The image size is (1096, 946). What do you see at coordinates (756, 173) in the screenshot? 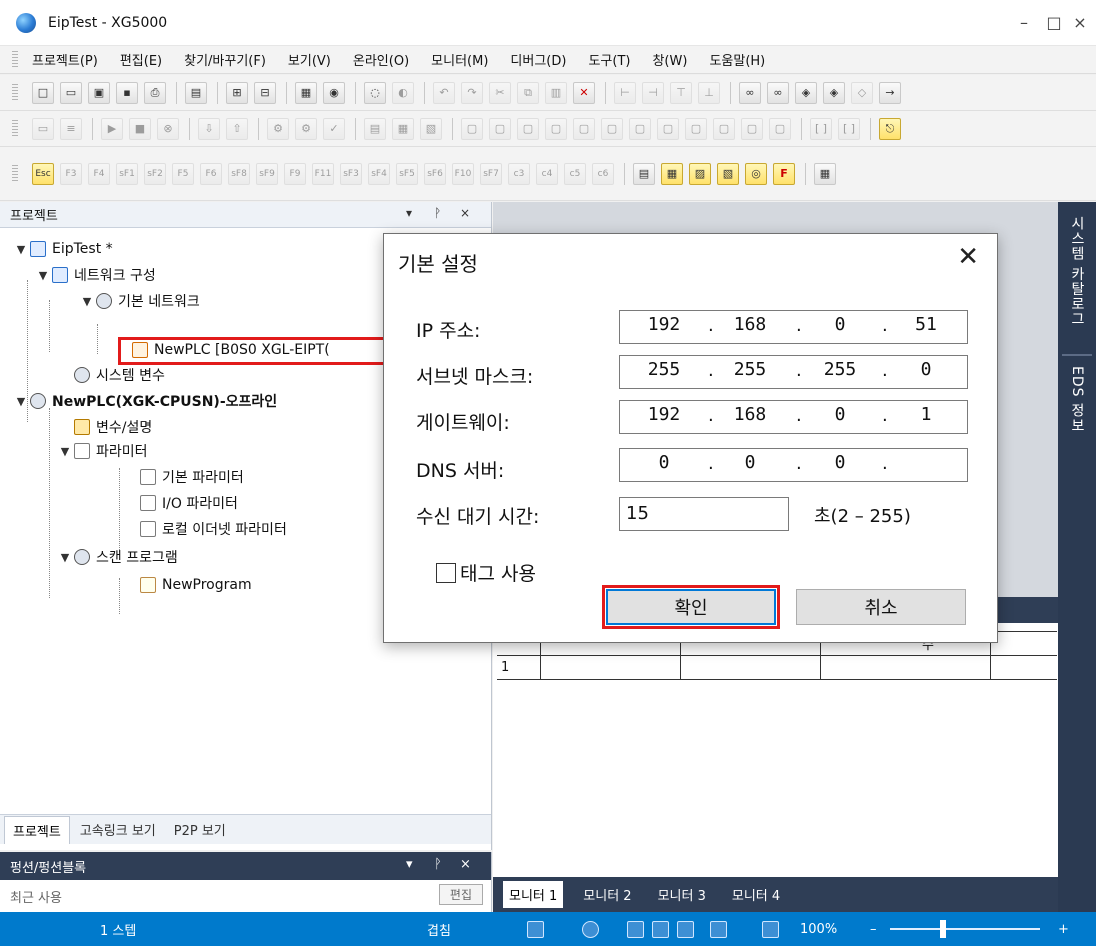
I see `object-icon: ◎` at bounding box center [756, 173].